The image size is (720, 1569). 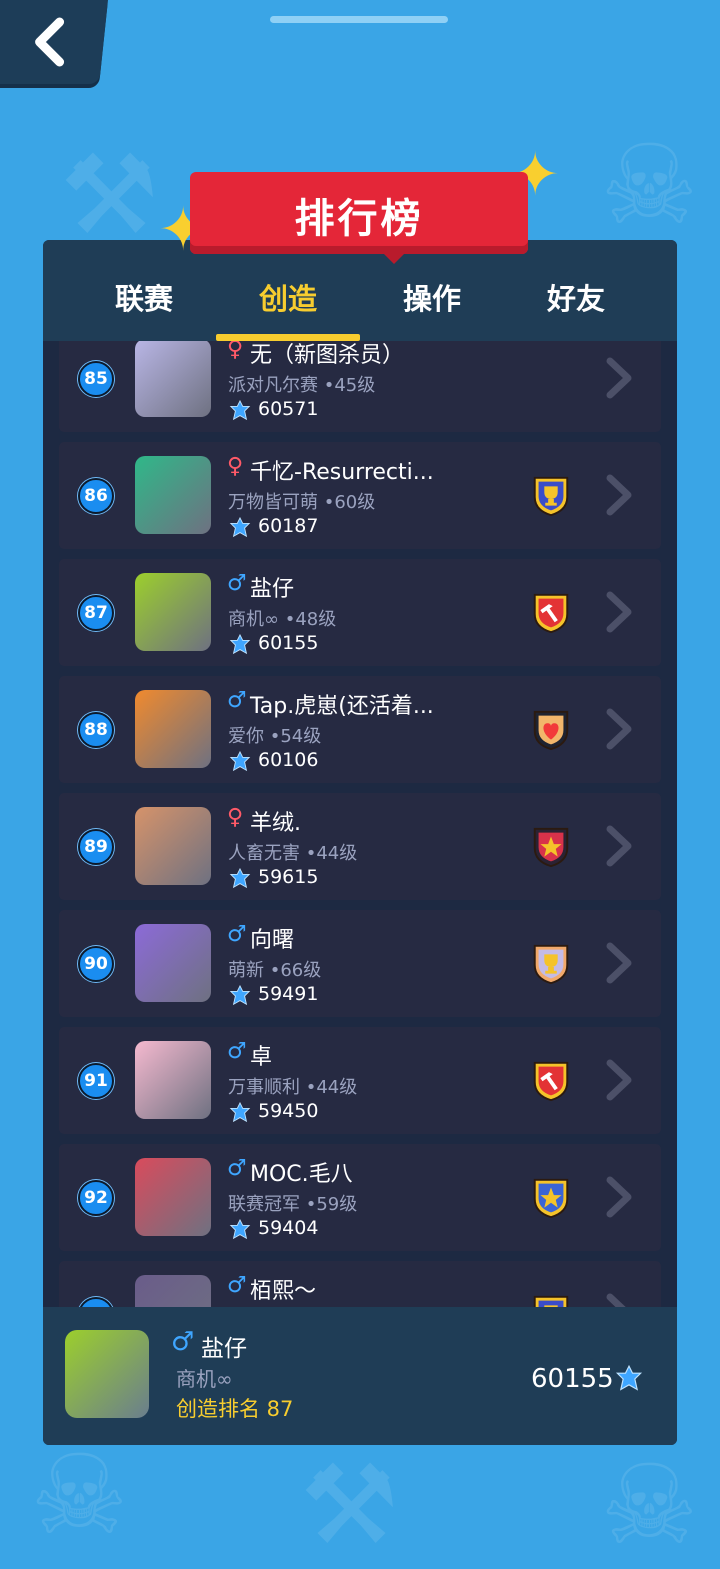 What do you see at coordinates (551, 847) in the screenshot?
I see `star-red-badge-icon` at bounding box center [551, 847].